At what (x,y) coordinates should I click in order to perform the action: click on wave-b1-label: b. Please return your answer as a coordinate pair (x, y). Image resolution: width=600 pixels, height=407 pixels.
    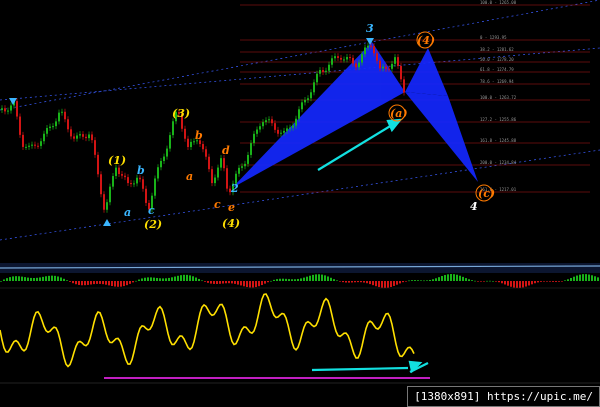
    Looking at the image, I should click on (141, 170).